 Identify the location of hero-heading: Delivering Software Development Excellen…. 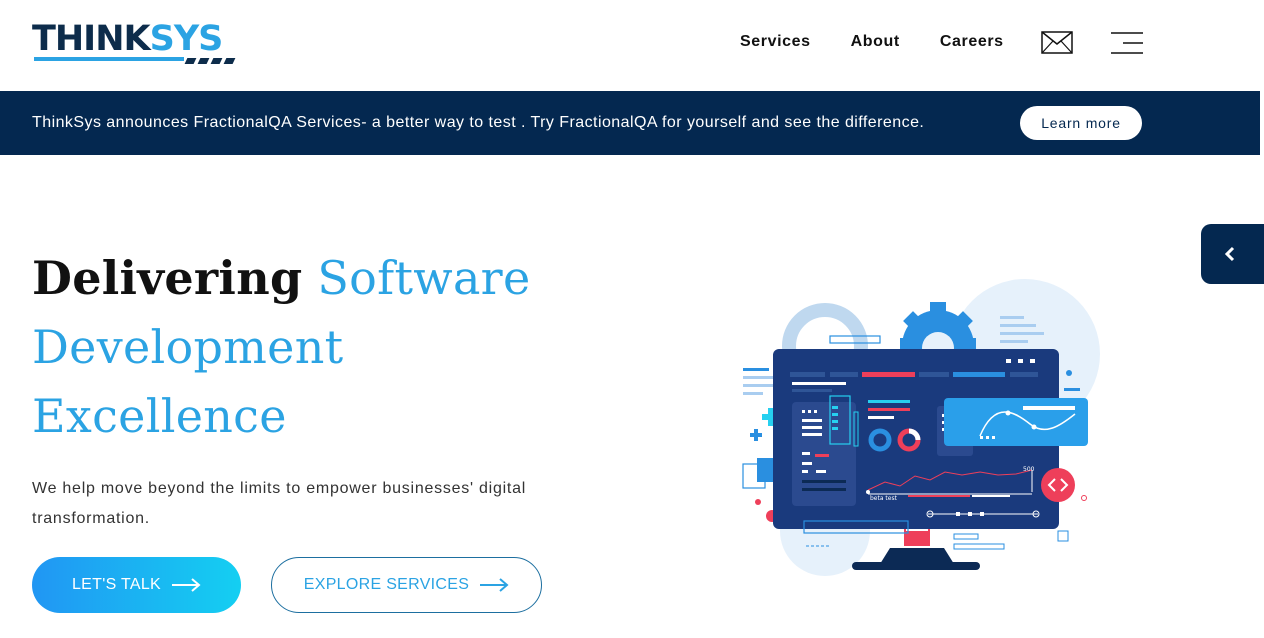
(281, 347).